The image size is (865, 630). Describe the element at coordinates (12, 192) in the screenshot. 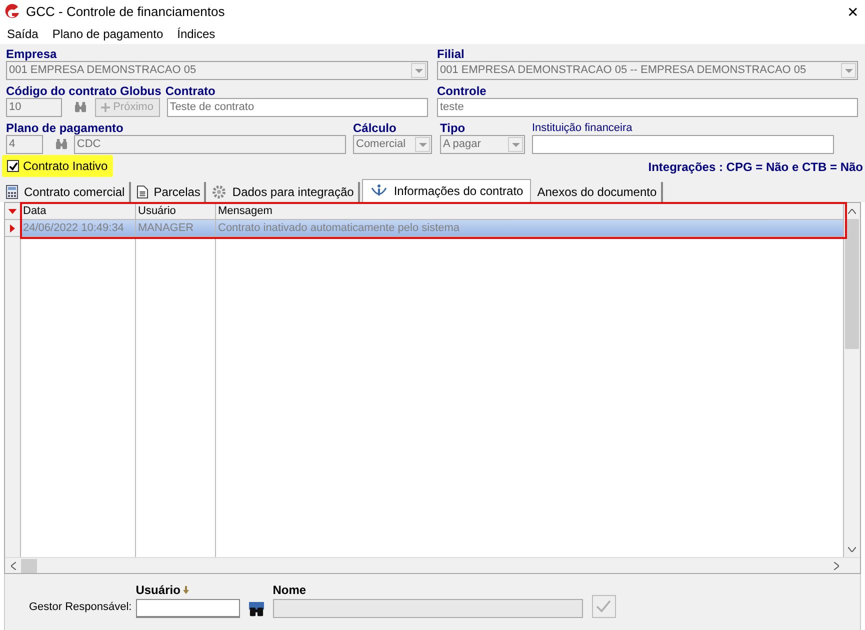

I see `calculator-icon` at that location.